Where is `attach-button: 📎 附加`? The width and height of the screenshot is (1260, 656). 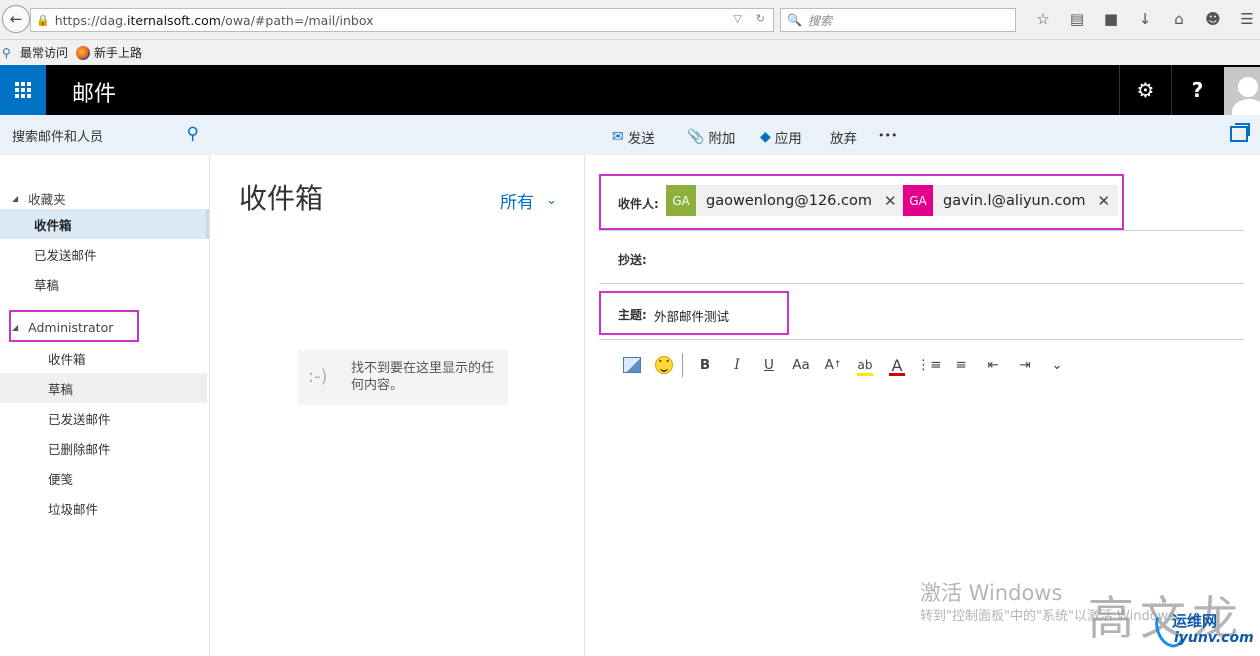 attach-button: 📎 附加 is located at coordinates (711, 137).